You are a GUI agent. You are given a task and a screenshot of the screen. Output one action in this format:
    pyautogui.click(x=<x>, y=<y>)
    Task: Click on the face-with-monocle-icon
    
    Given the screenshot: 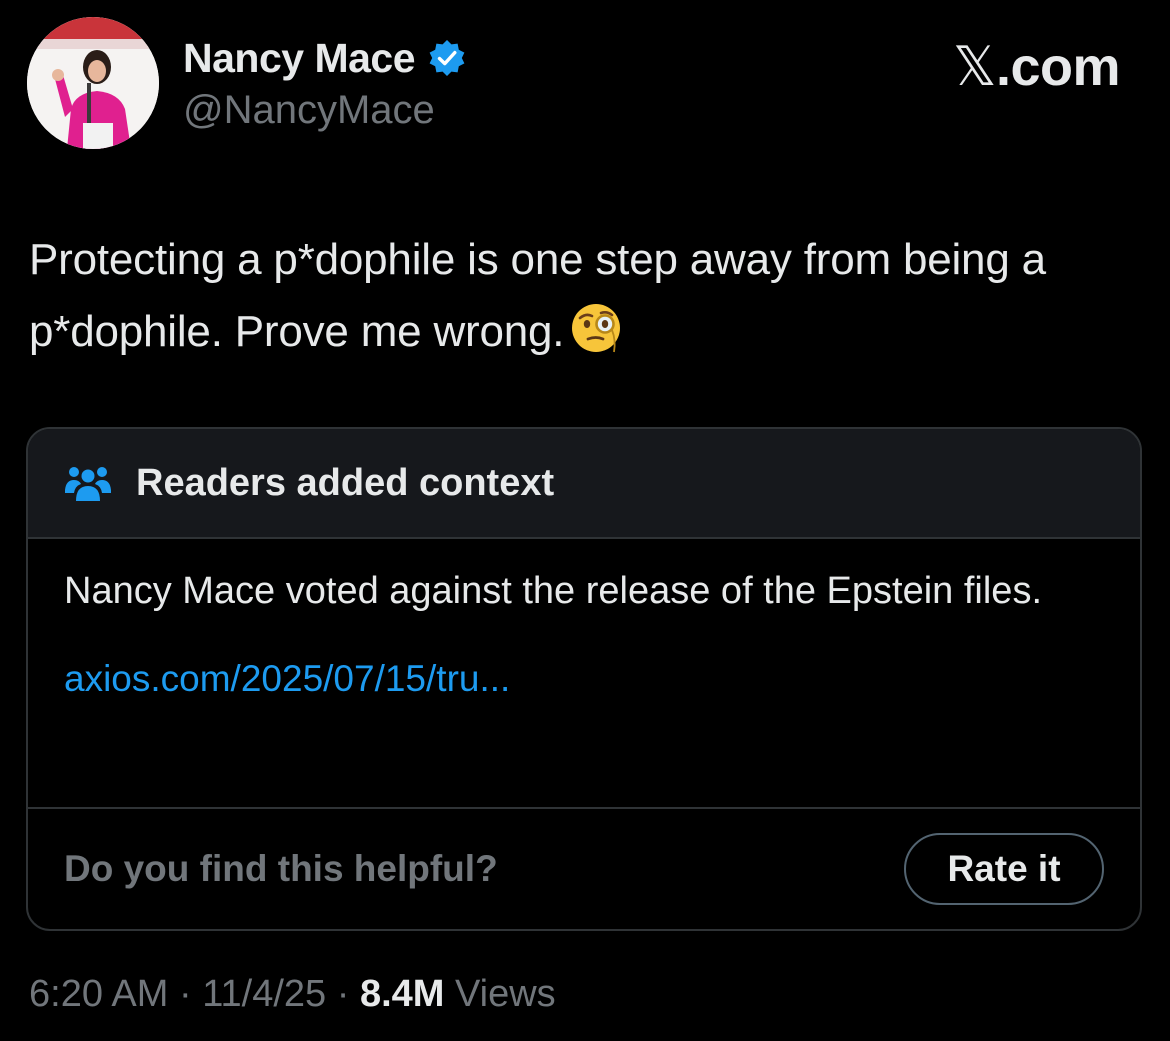 What is the action you would take?
    pyautogui.click(x=596, y=328)
    